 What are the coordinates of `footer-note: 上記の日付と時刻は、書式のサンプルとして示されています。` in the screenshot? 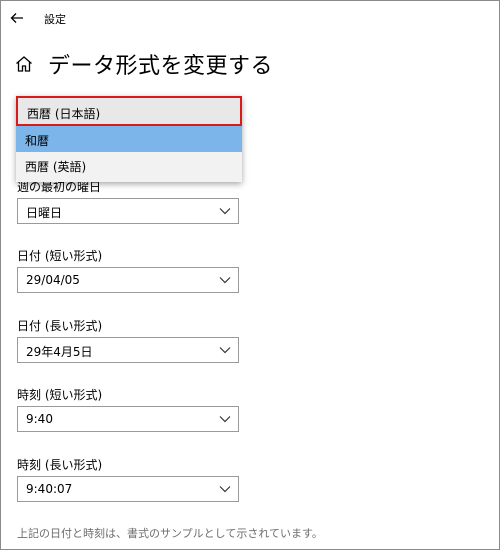 It's located at (170, 533).